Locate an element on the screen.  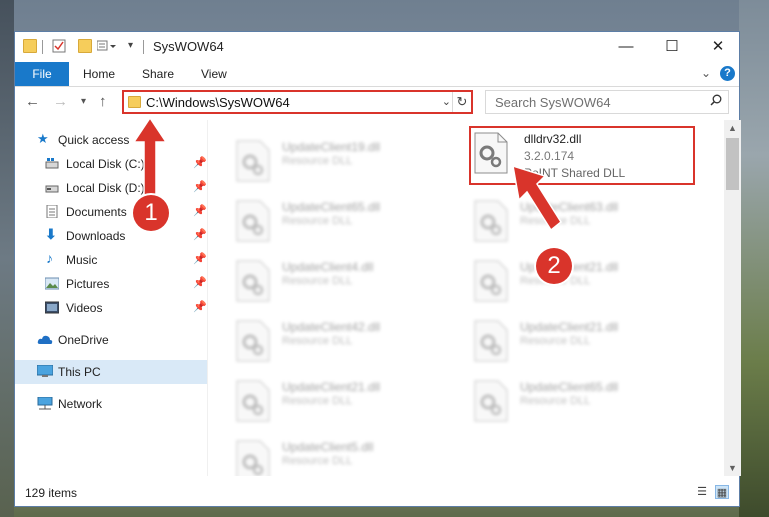
sidebar-item-label: Quick access is located at coordinates (94, 140).